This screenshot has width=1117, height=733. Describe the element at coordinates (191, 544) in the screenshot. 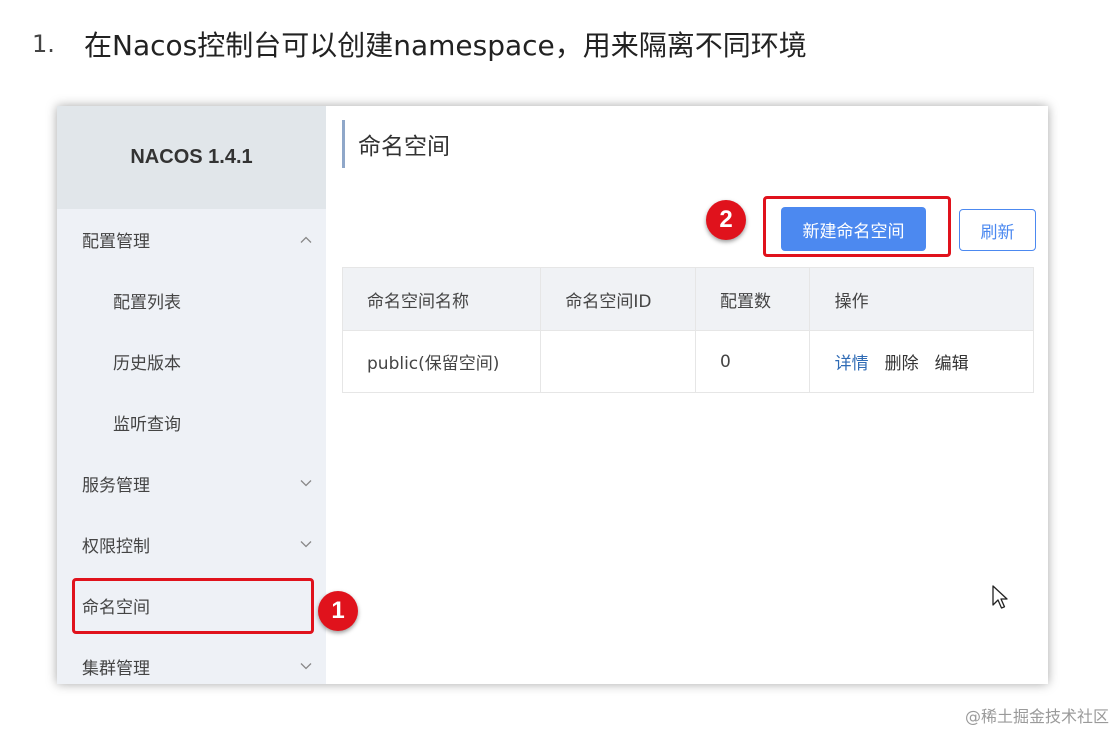

I see `sidebar-item-access-control: 权限控制` at that location.